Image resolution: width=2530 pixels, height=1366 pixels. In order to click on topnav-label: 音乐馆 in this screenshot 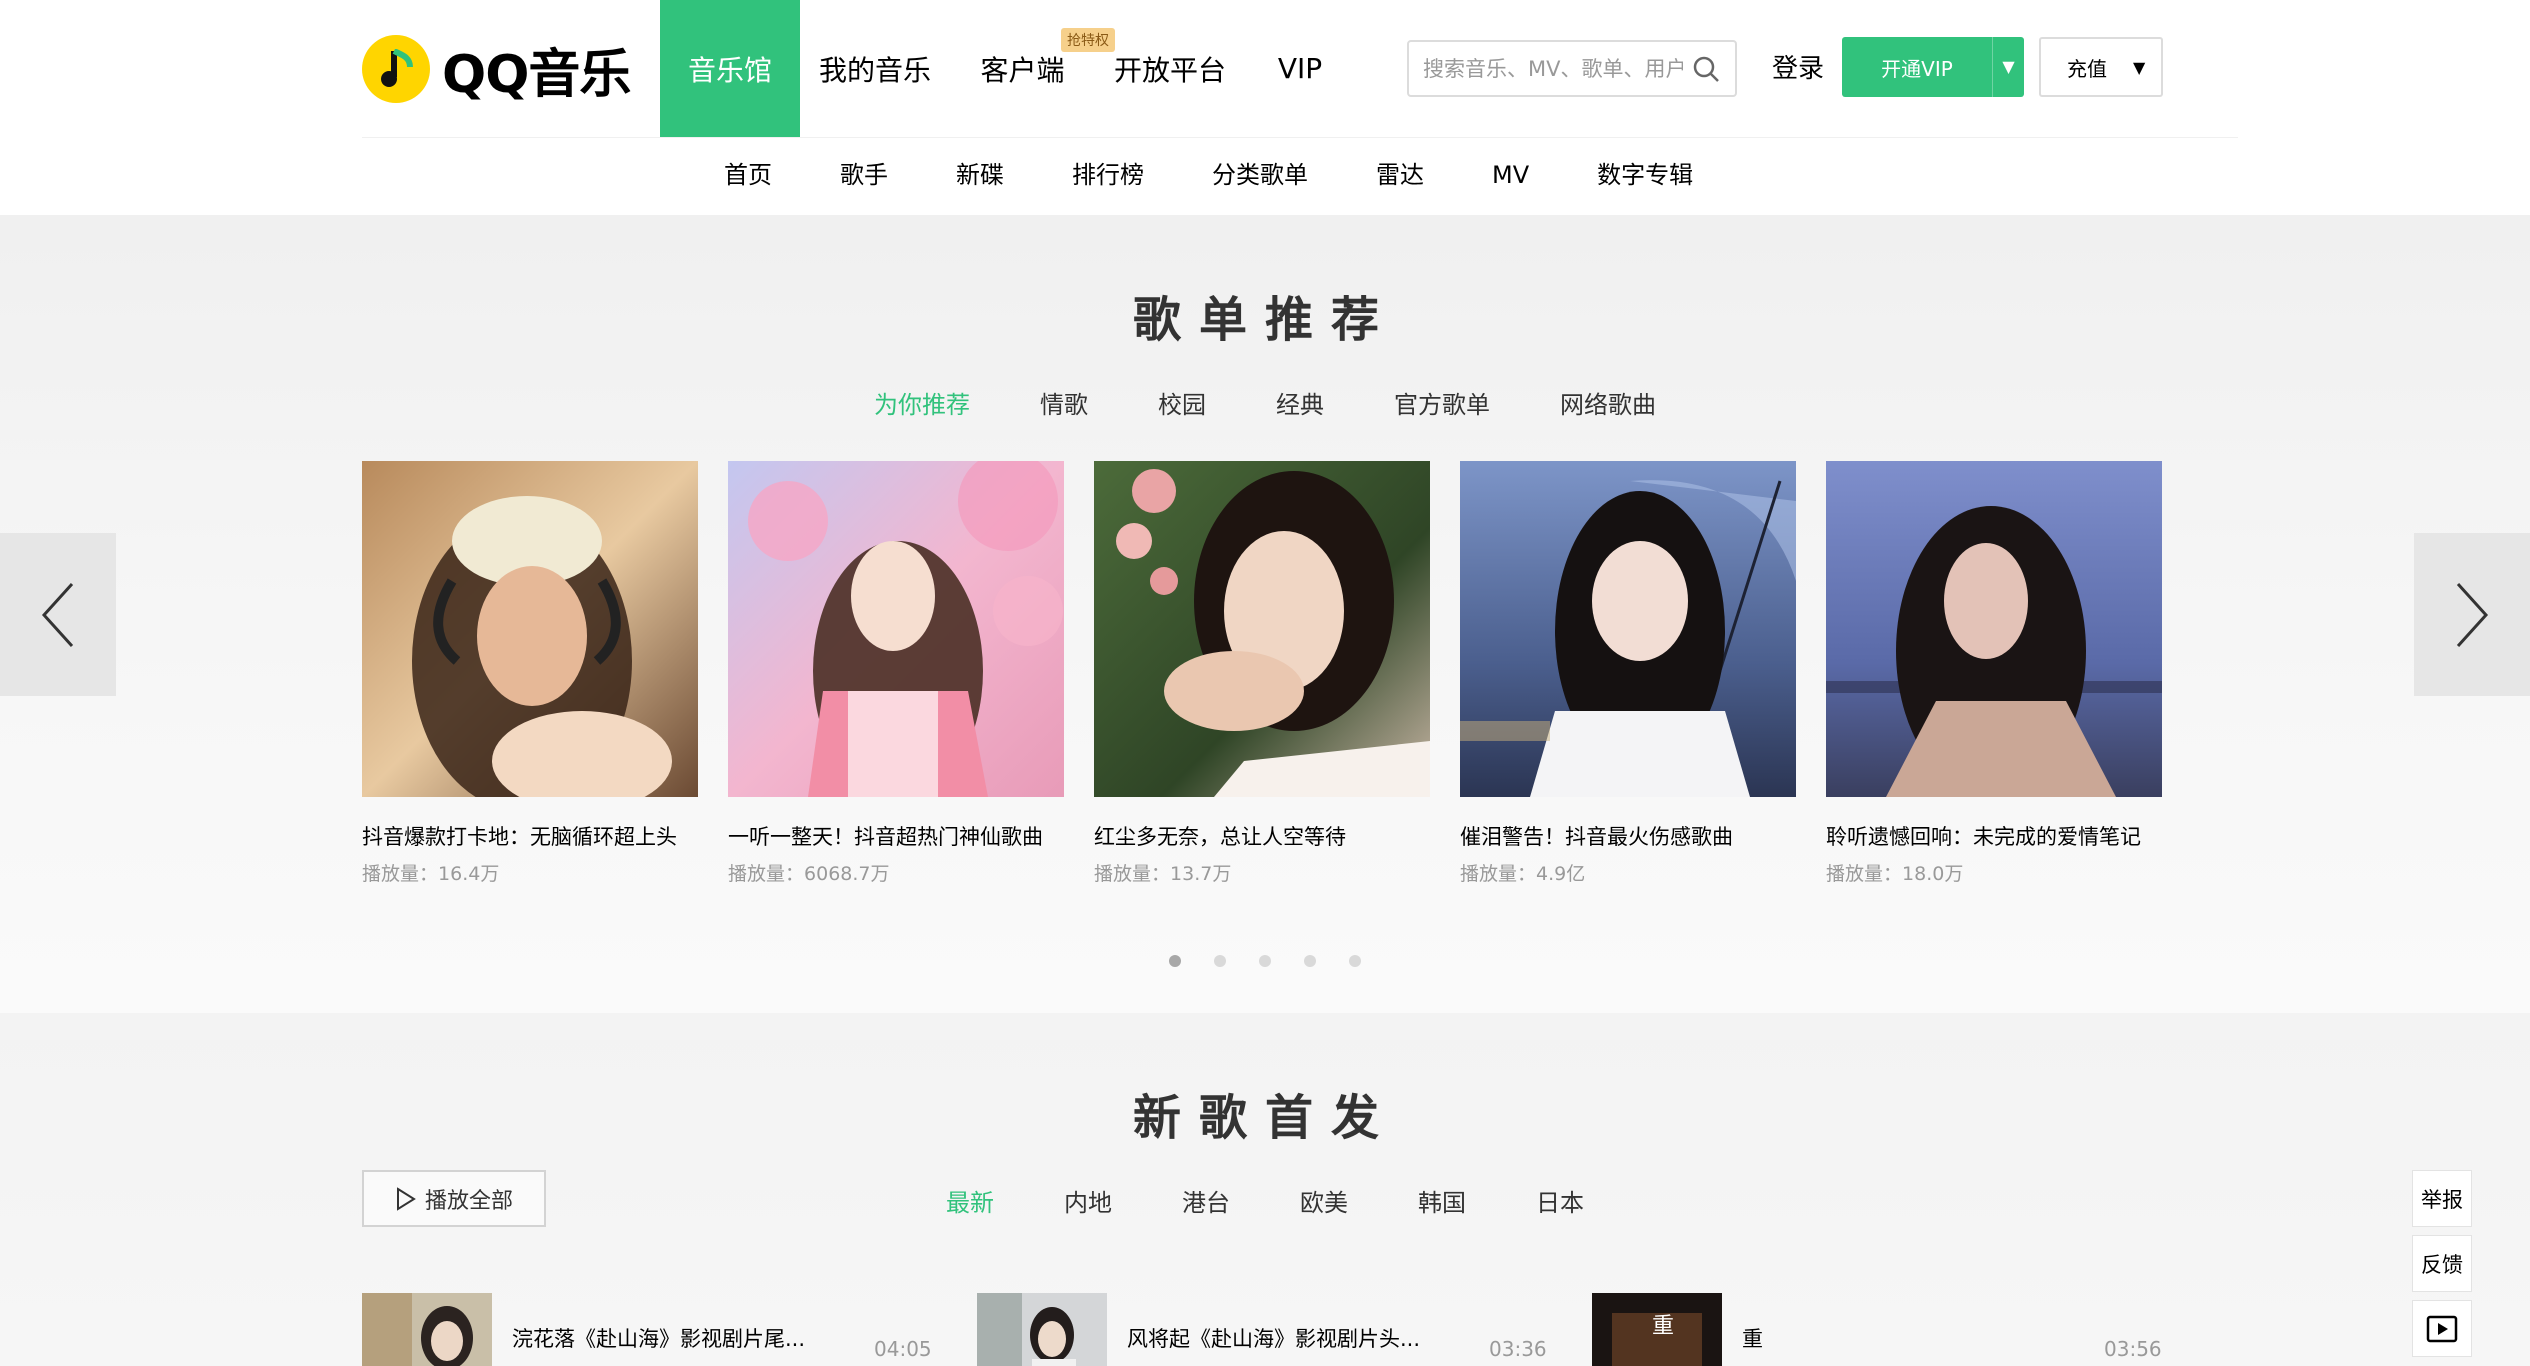, I will do `click(729, 70)`.